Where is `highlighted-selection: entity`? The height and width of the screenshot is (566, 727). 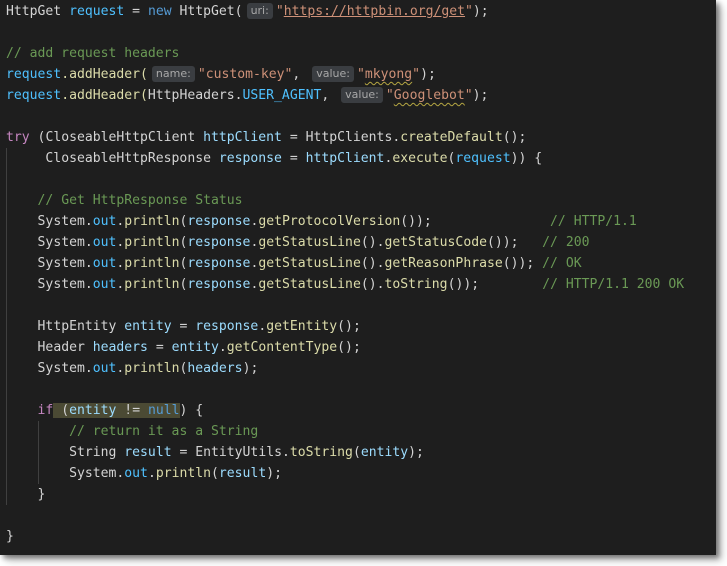 highlighted-selection: entity is located at coordinates (93, 410).